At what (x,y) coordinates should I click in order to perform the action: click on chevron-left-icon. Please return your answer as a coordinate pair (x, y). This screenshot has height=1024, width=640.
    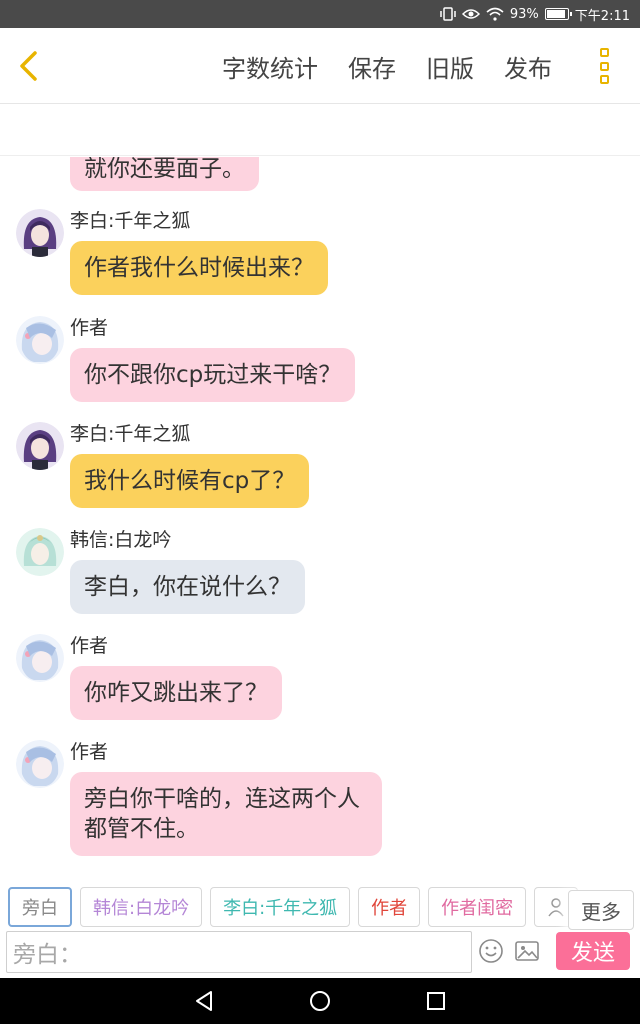
    Looking at the image, I should click on (28, 66).